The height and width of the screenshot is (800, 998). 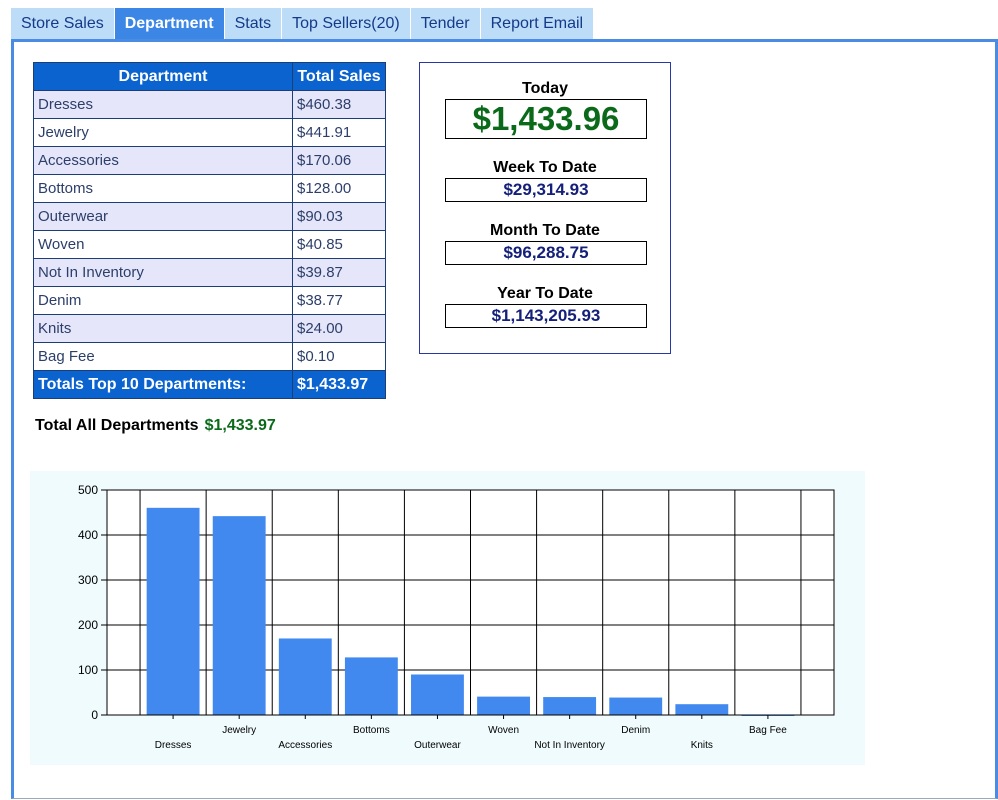 What do you see at coordinates (88, 490) in the screenshot?
I see `y-tick-label: 500` at bounding box center [88, 490].